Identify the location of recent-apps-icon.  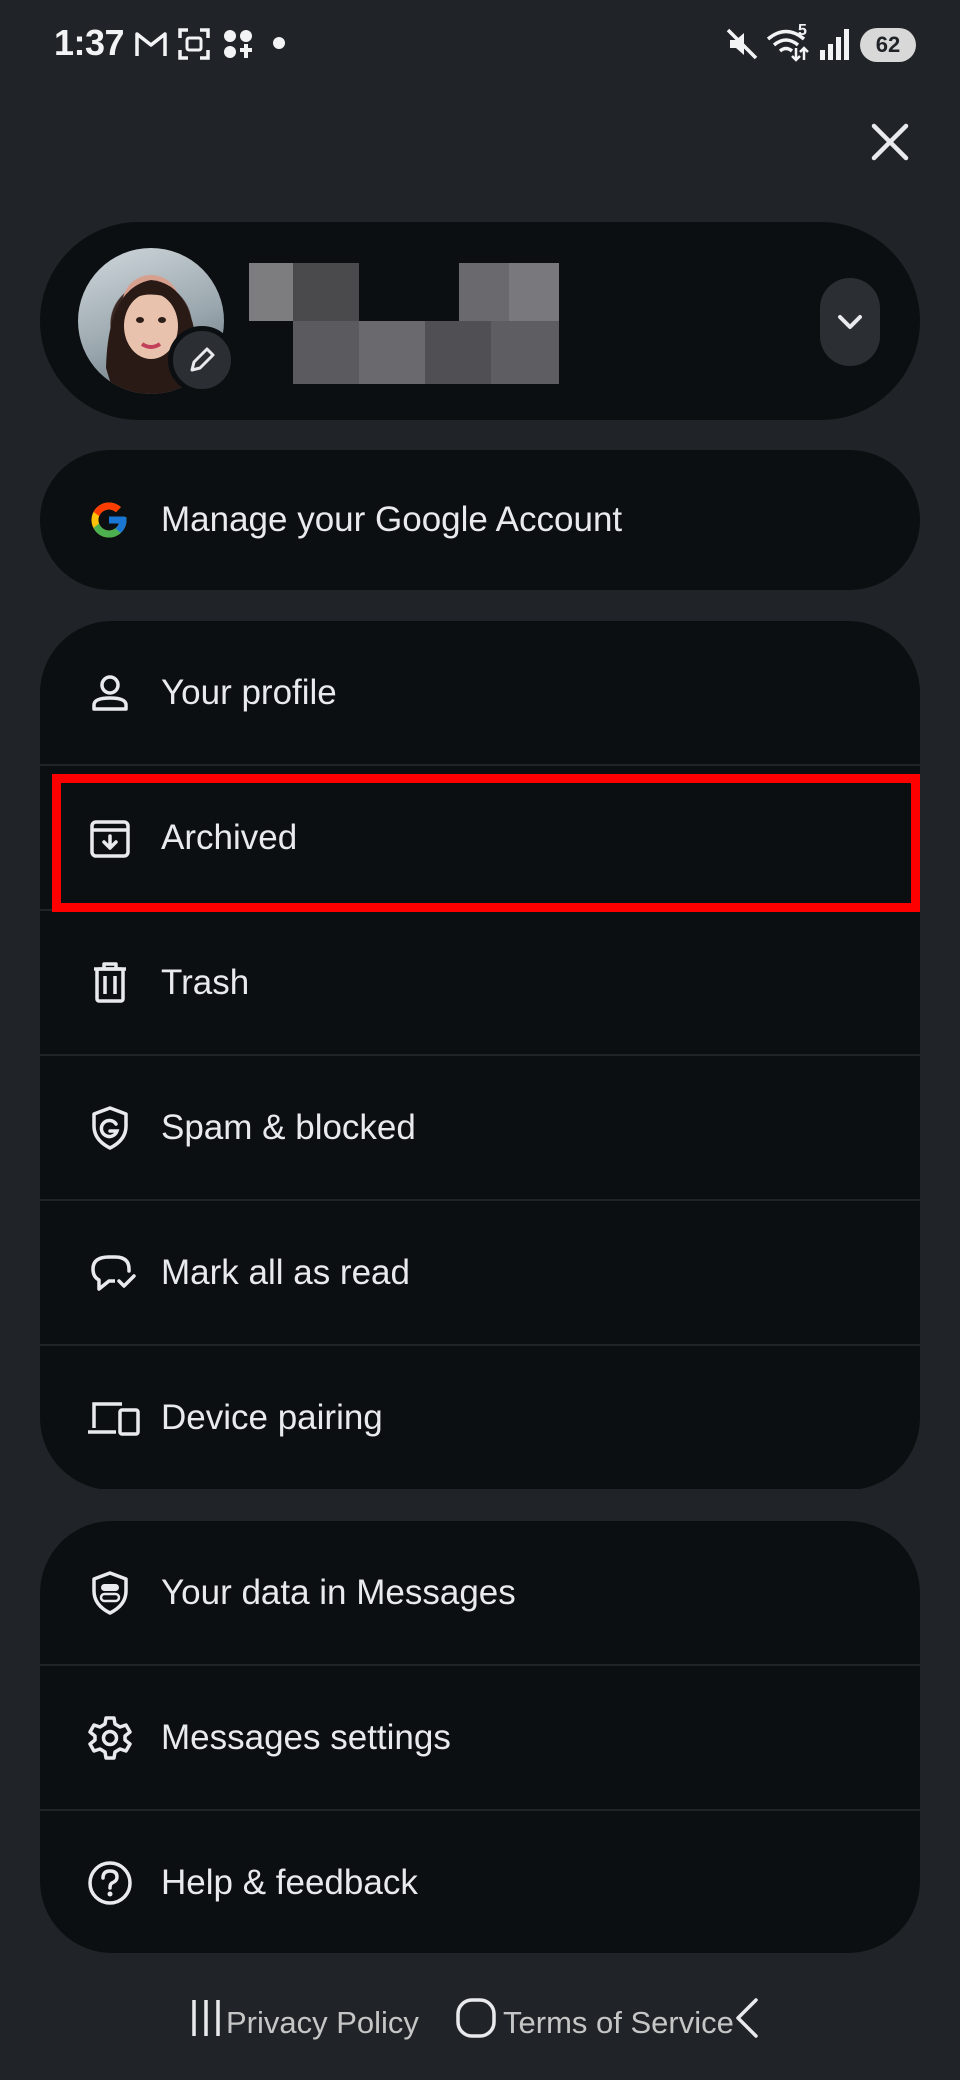
(208, 2018).